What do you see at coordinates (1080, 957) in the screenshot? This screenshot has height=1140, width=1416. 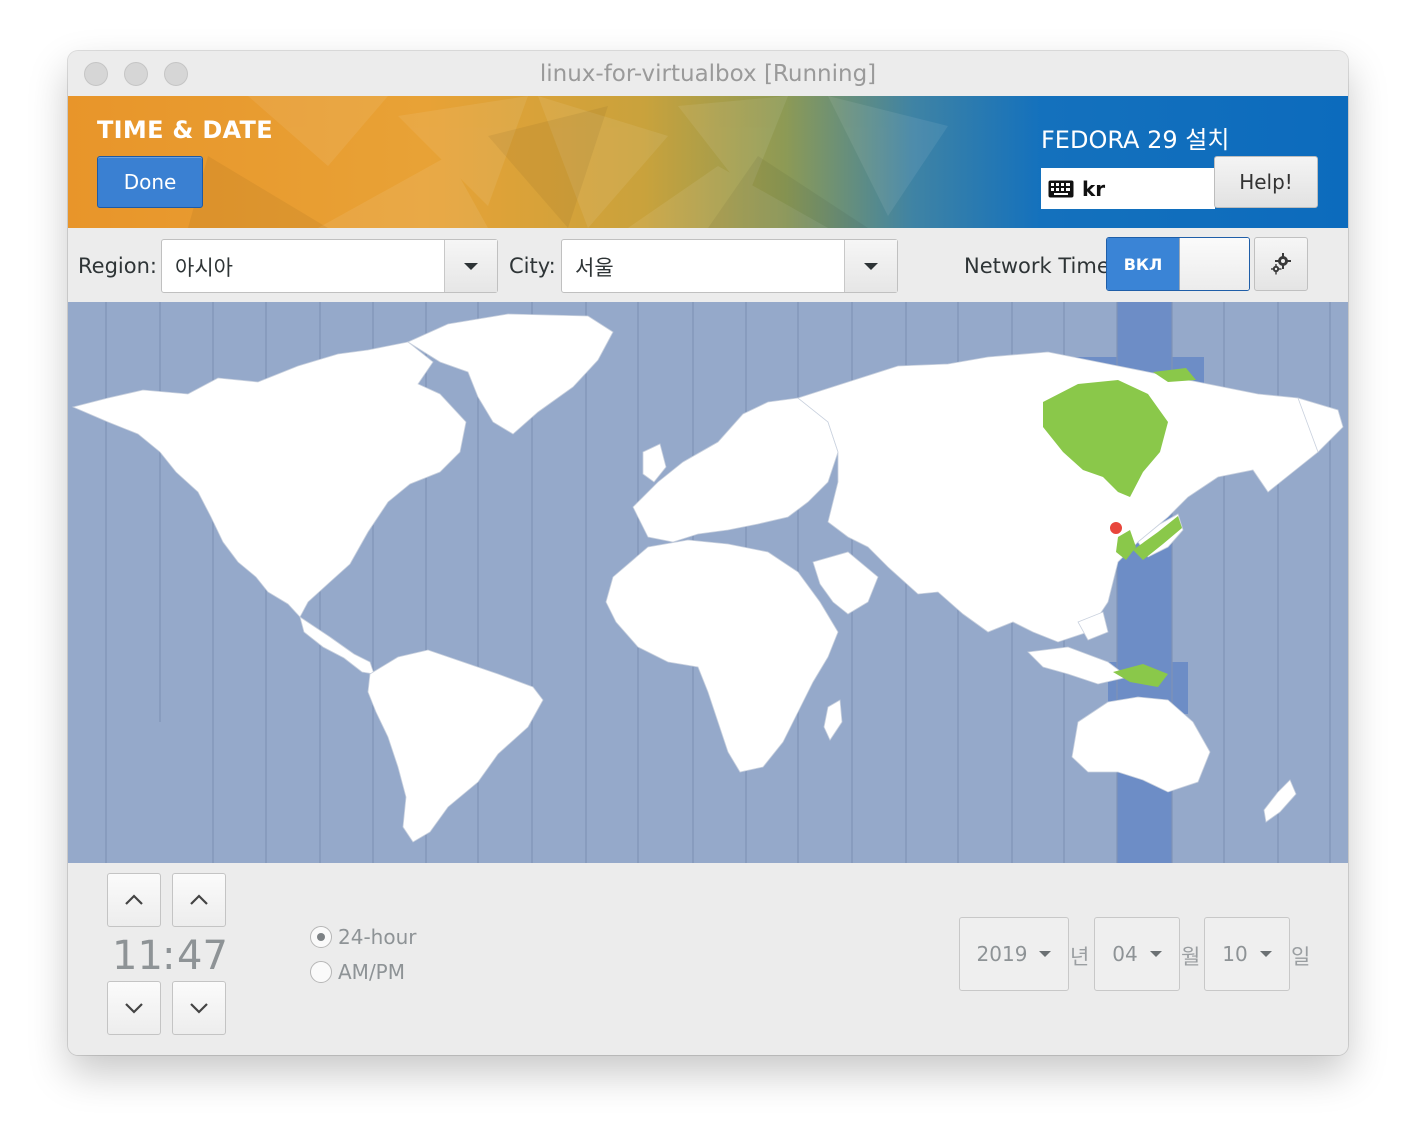 I see `year-unit: 년` at bounding box center [1080, 957].